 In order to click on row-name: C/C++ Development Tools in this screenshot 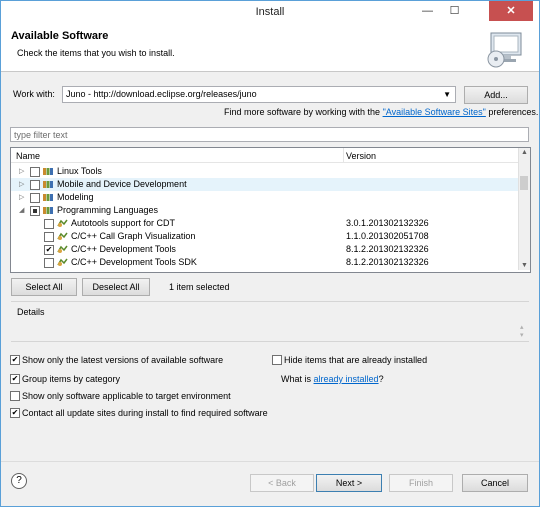, I will do `click(123, 249)`.